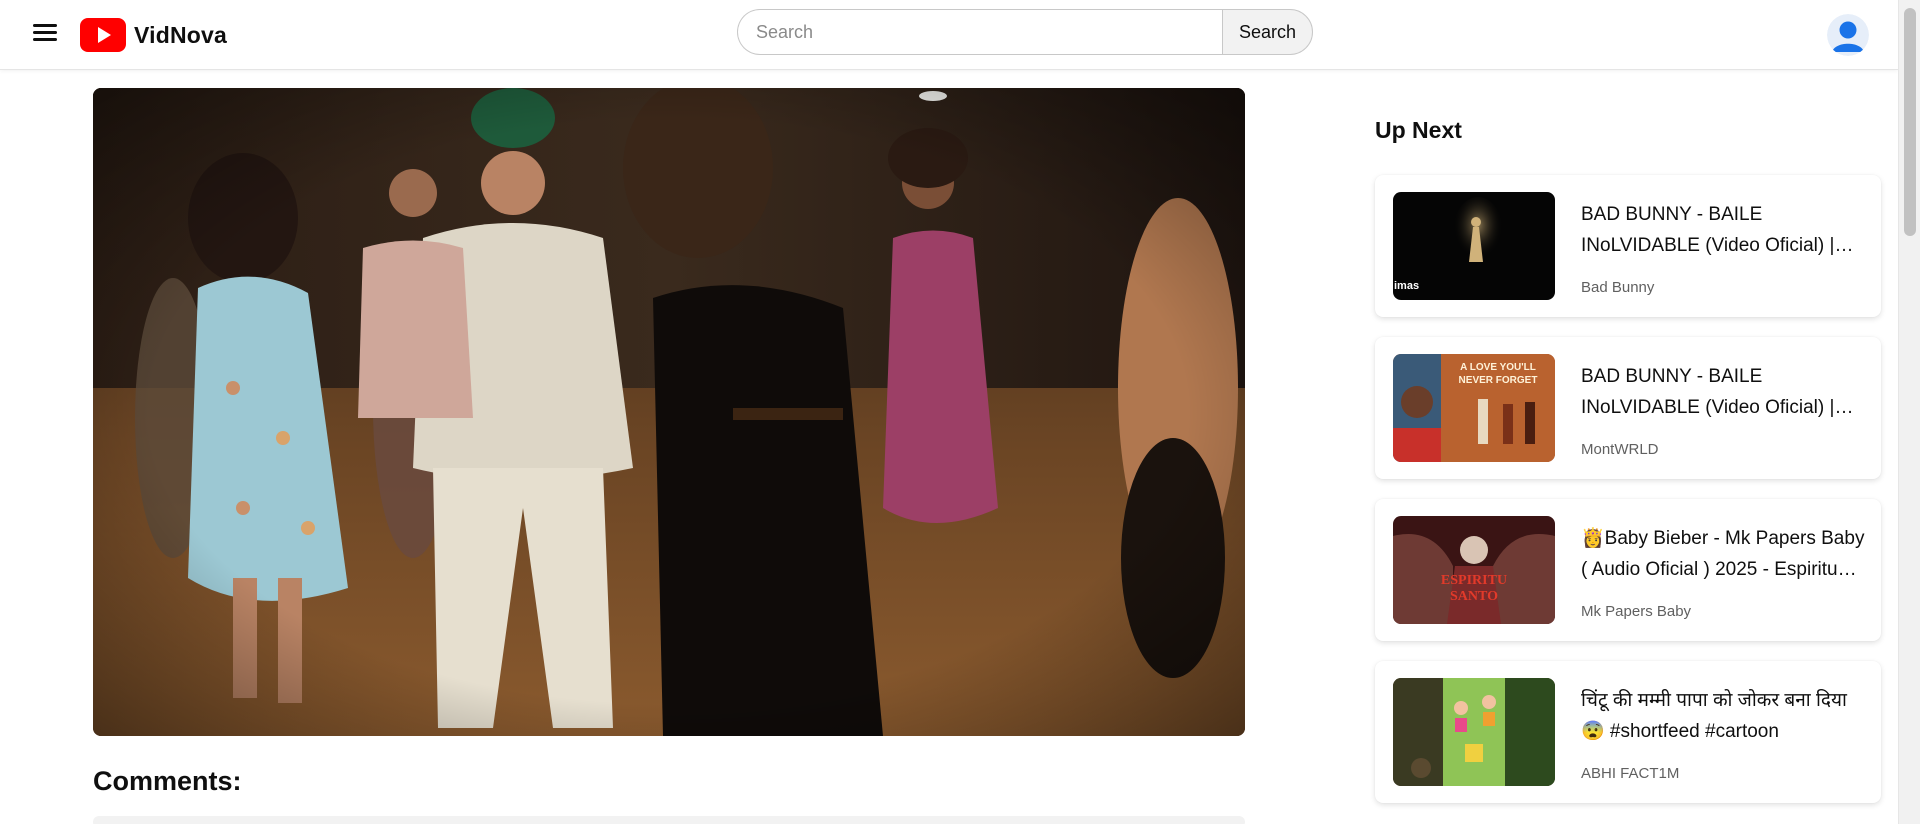 This screenshot has height=824, width=1920. Describe the element at coordinates (1498, 380) in the screenshot. I see `svg-text: NEVER FORGET` at that location.